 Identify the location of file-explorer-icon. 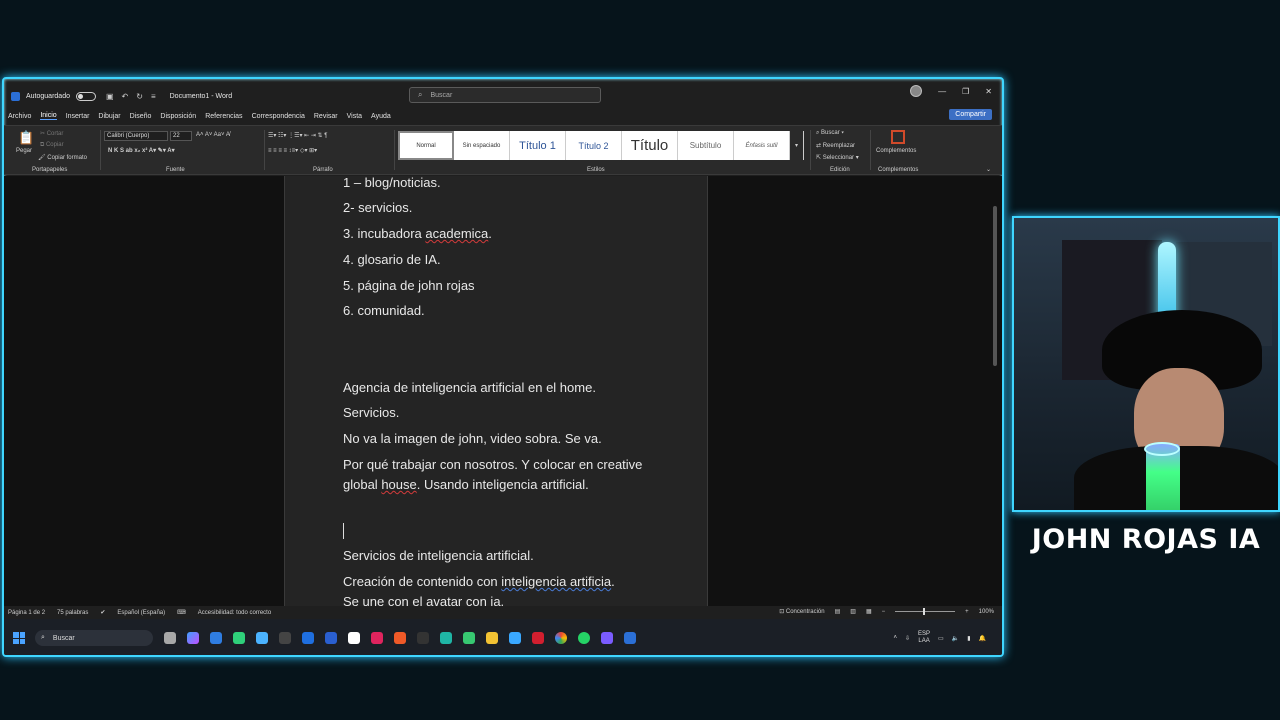
(492, 638).